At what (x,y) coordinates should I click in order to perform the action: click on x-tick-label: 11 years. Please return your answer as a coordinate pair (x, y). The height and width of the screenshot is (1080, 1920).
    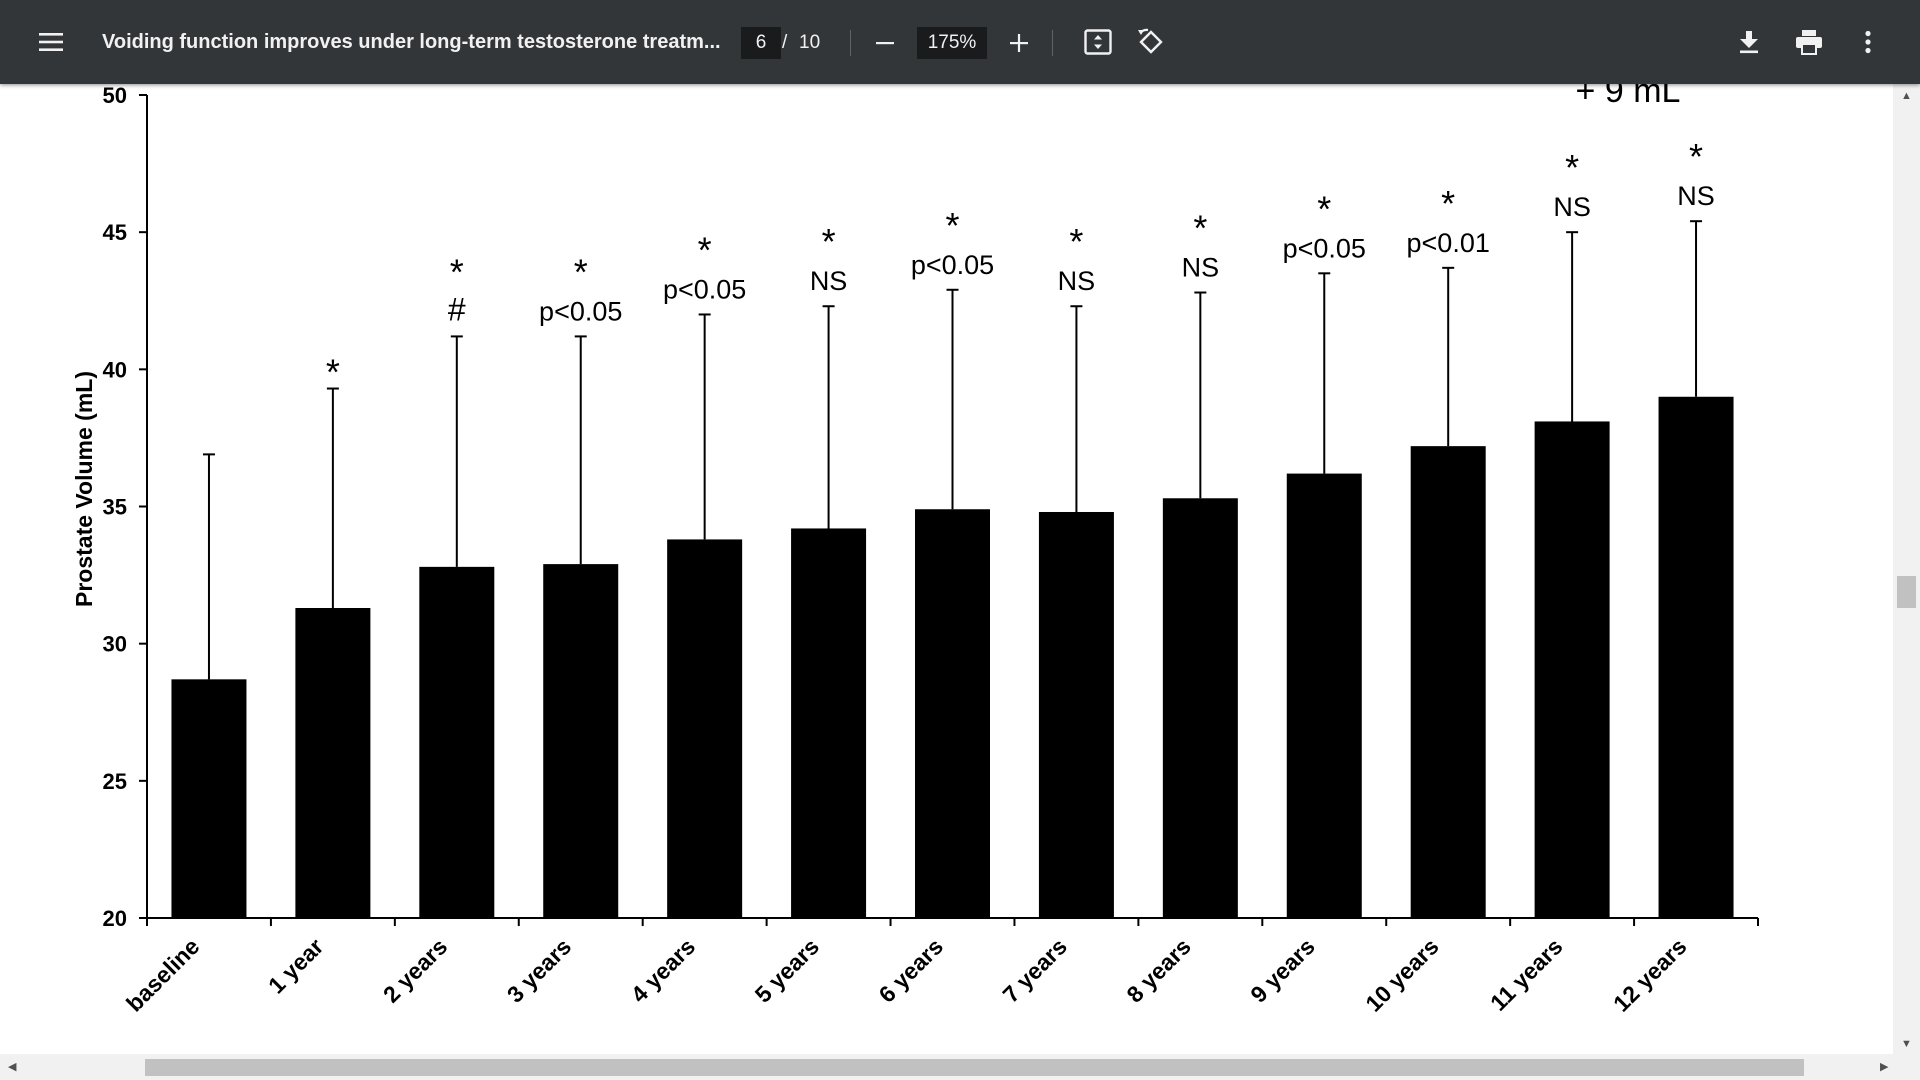
    Looking at the image, I should click on (1526, 974).